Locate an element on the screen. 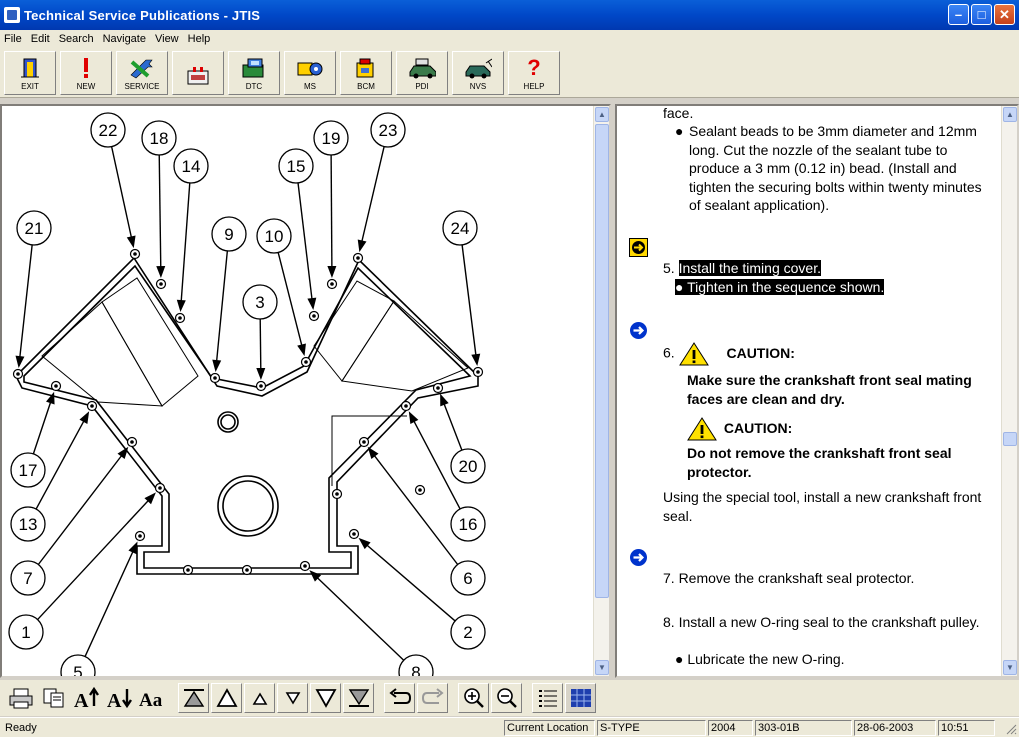  menu-bar: File Edit Search Navigate View Help is located at coordinates (509, 39).